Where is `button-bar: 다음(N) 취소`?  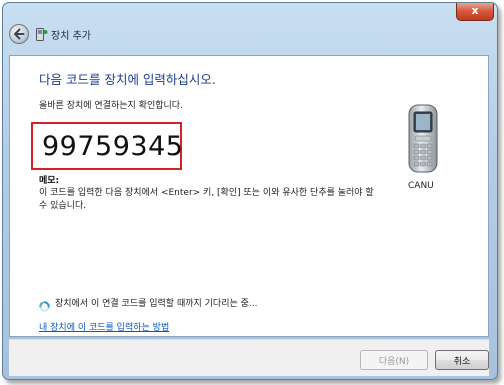
button-bar: 다음(N) 취소 is located at coordinates (249, 357).